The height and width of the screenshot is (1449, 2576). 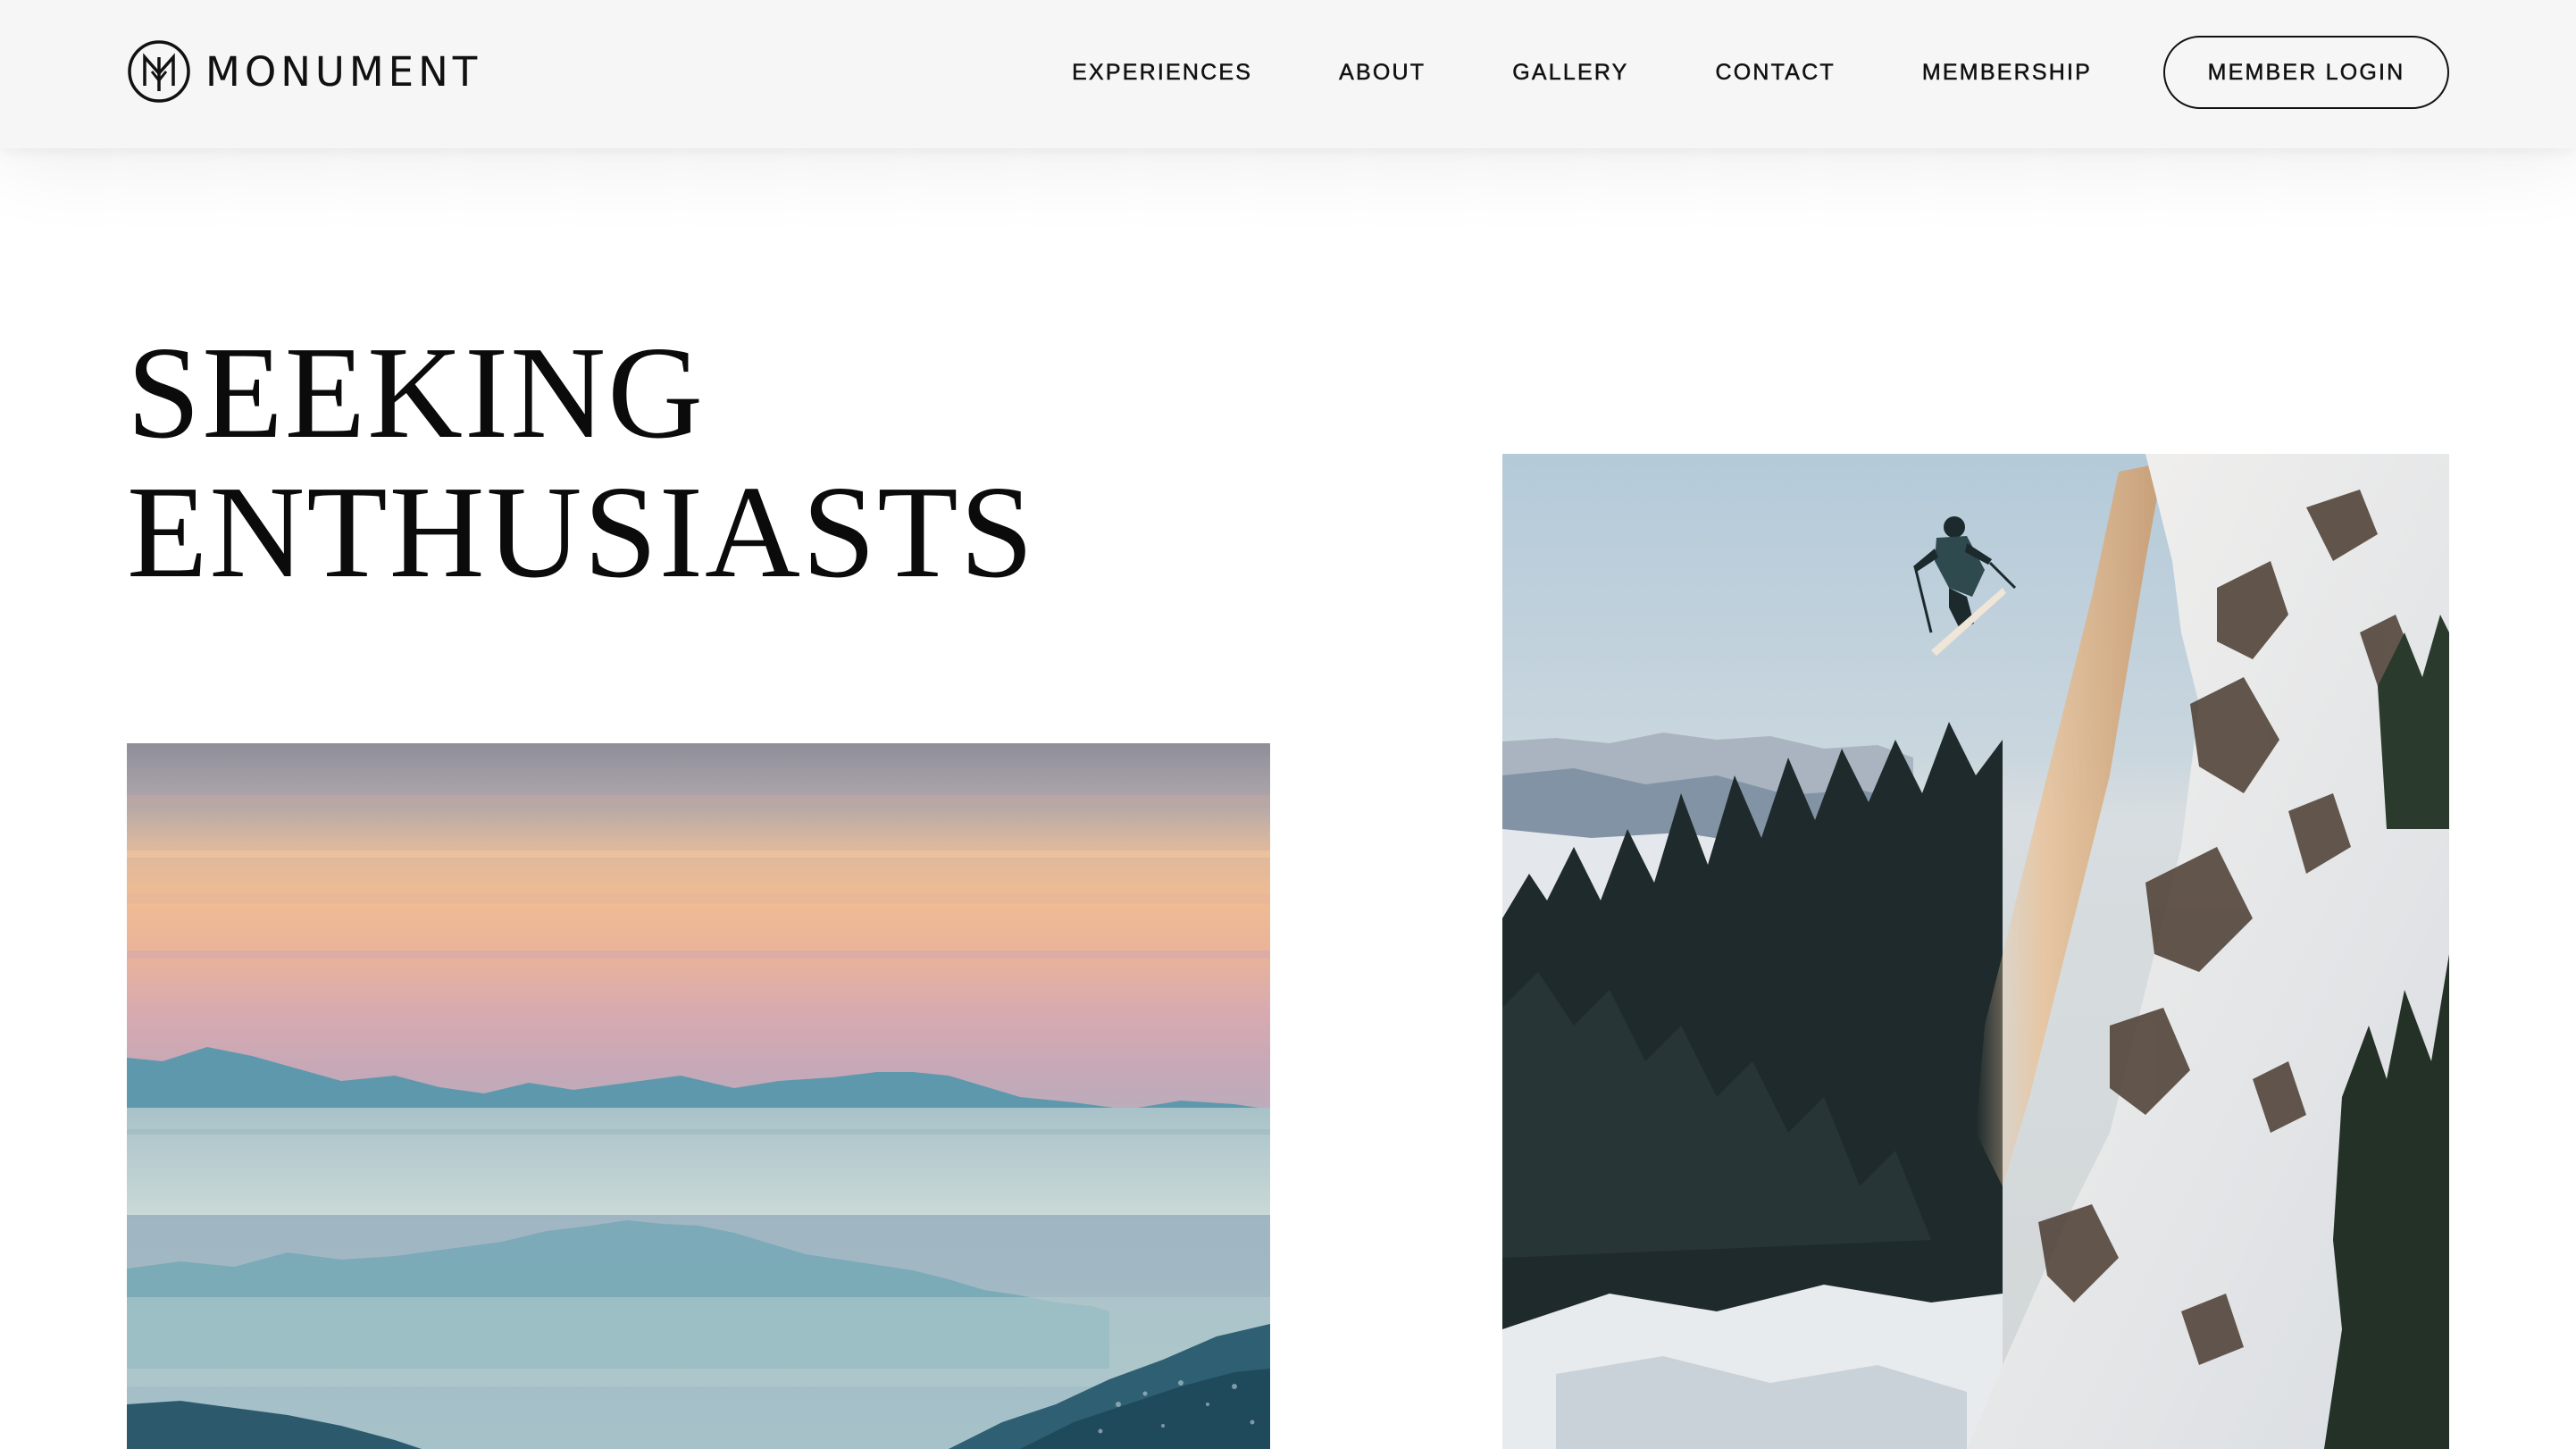 I want to click on brand-logo: MONUMENT, so click(x=304, y=71).